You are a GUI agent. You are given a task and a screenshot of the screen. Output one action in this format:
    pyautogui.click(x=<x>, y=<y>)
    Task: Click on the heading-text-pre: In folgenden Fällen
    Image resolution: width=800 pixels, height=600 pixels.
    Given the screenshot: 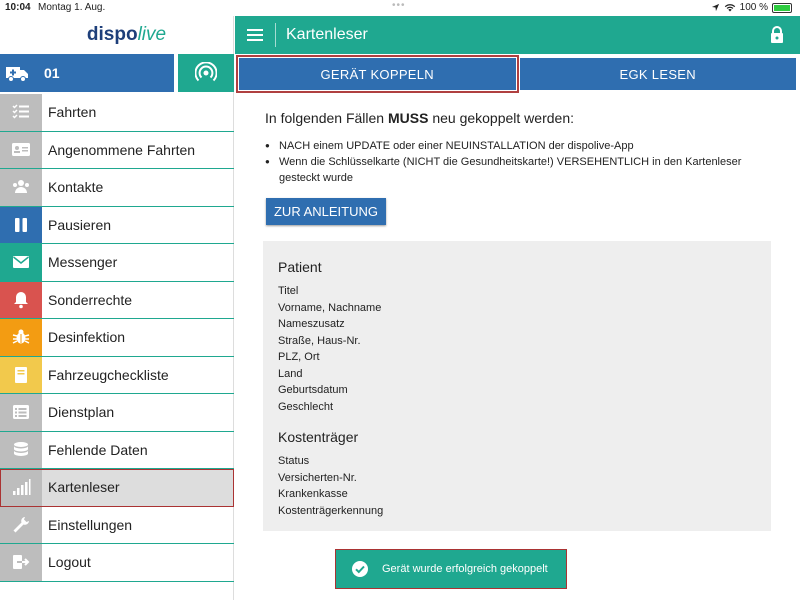 What is the action you would take?
    pyautogui.click(x=326, y=118)
    